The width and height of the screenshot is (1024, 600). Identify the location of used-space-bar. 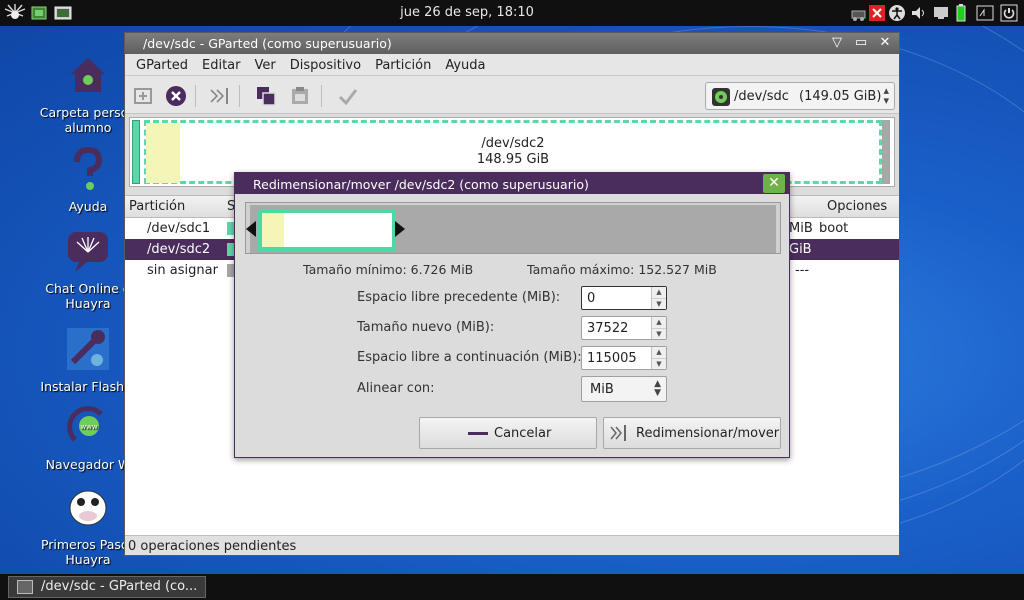
(273, 230).